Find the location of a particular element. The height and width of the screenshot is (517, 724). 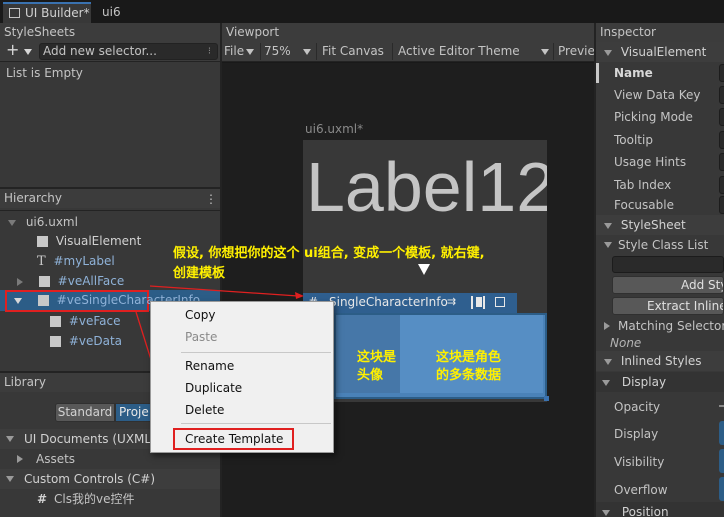

picking-mode-dropdown is located at coordinates (721, 117).